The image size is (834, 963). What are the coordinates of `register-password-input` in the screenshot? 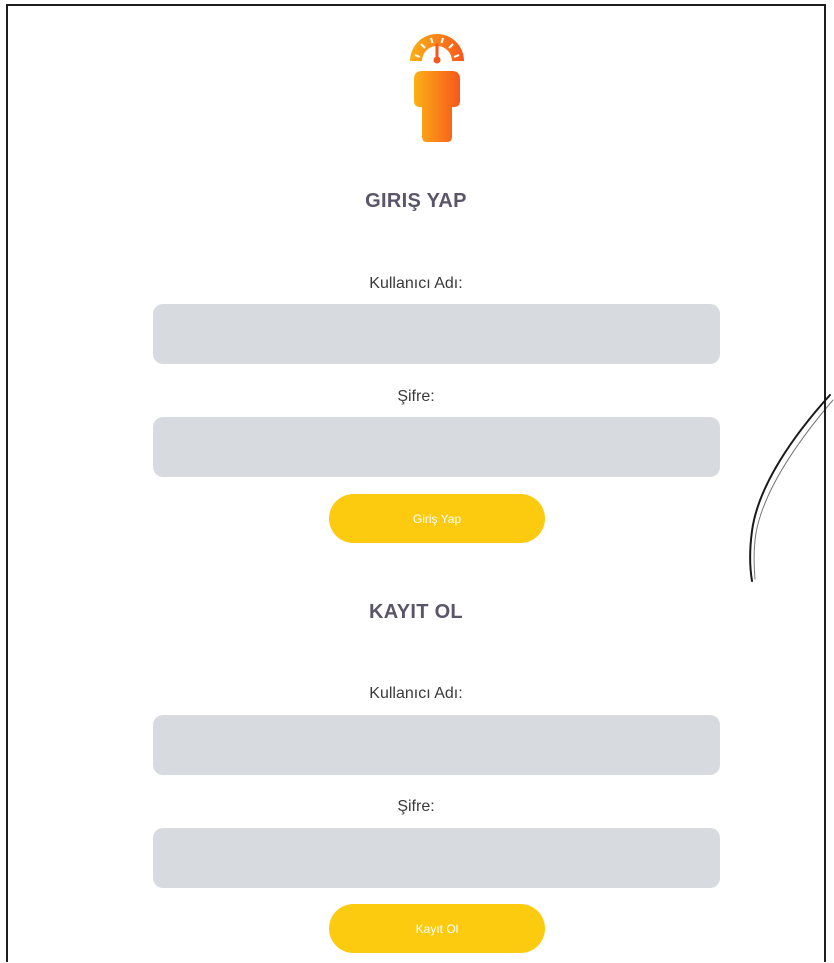 It's located at (436, 858).